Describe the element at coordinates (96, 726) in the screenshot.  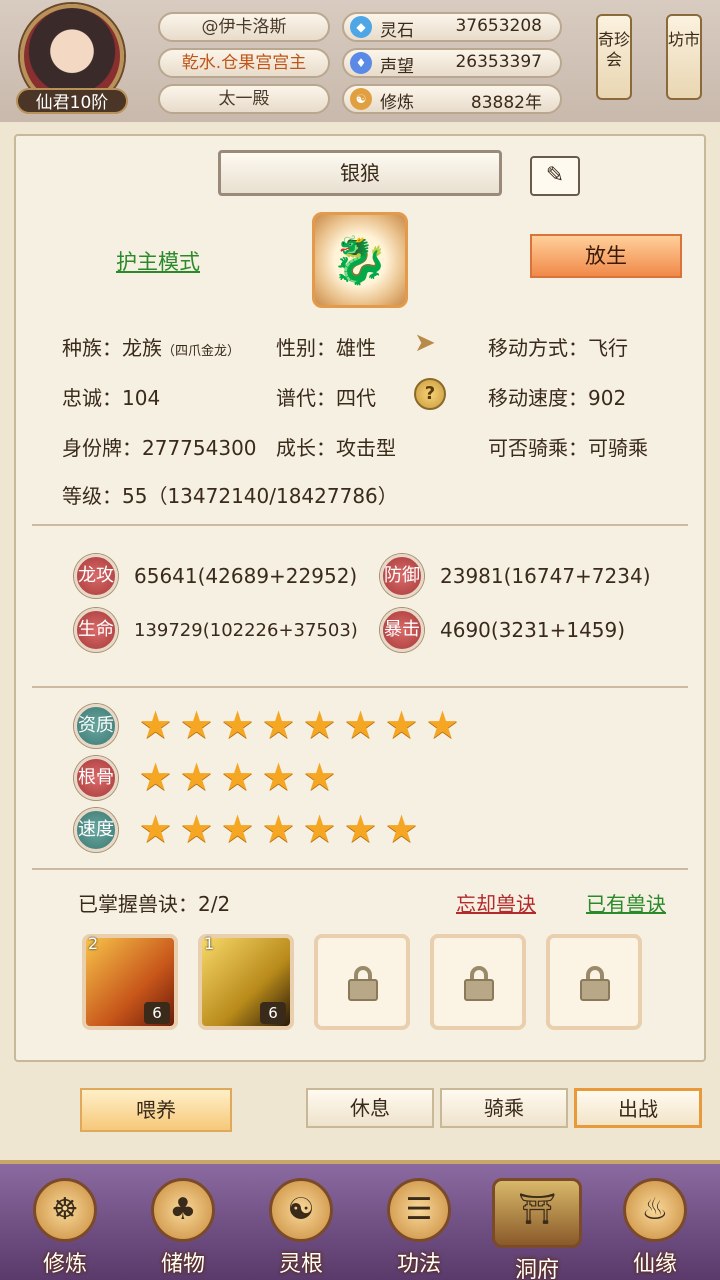
I see `aptitude-badge: 资质` at that location.